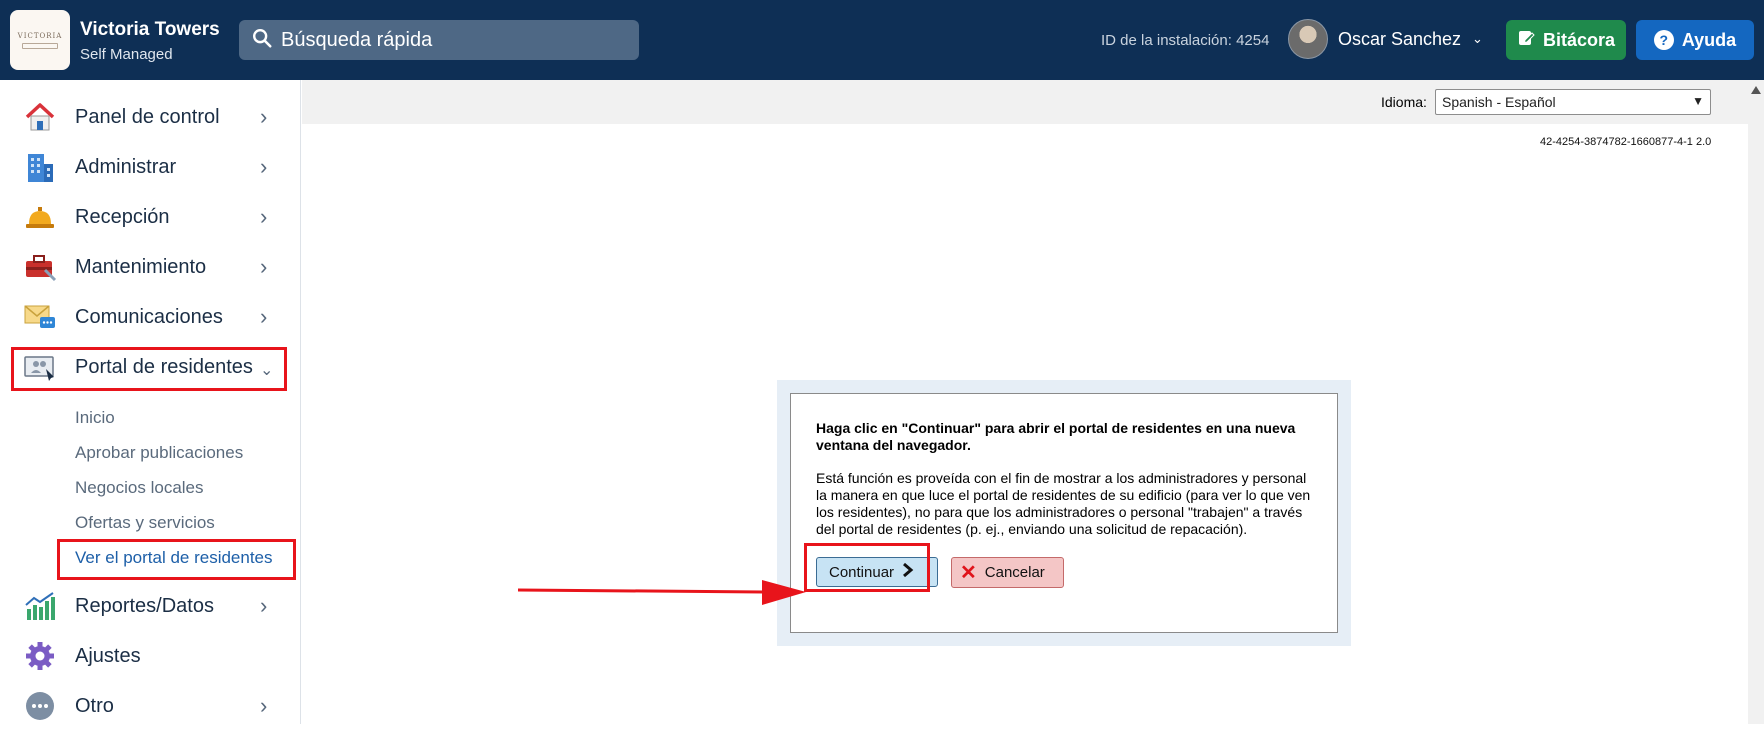 The height and width of the screenshot is (731, 1764). Describe the element at coordinates (1477, 39) in the screenshot. I see `chevron-down-icon: ⌄` at that location.